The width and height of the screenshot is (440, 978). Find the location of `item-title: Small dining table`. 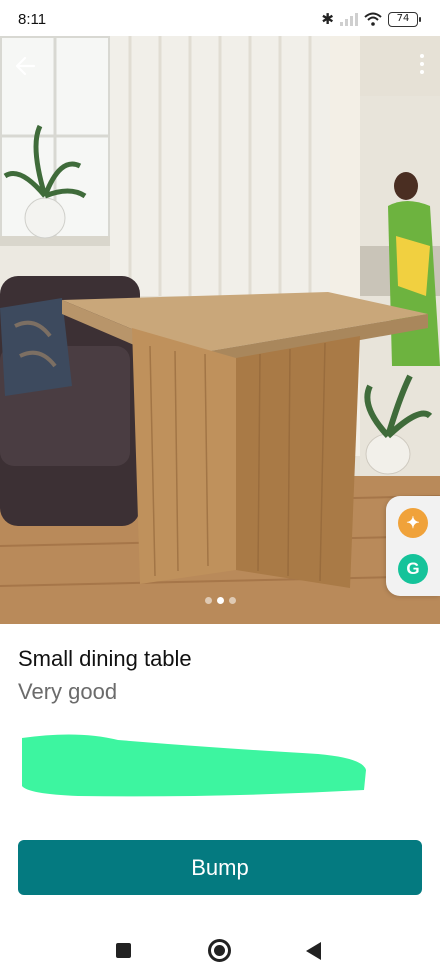

item-title: Small dining table is located at coordinates (105, 658).